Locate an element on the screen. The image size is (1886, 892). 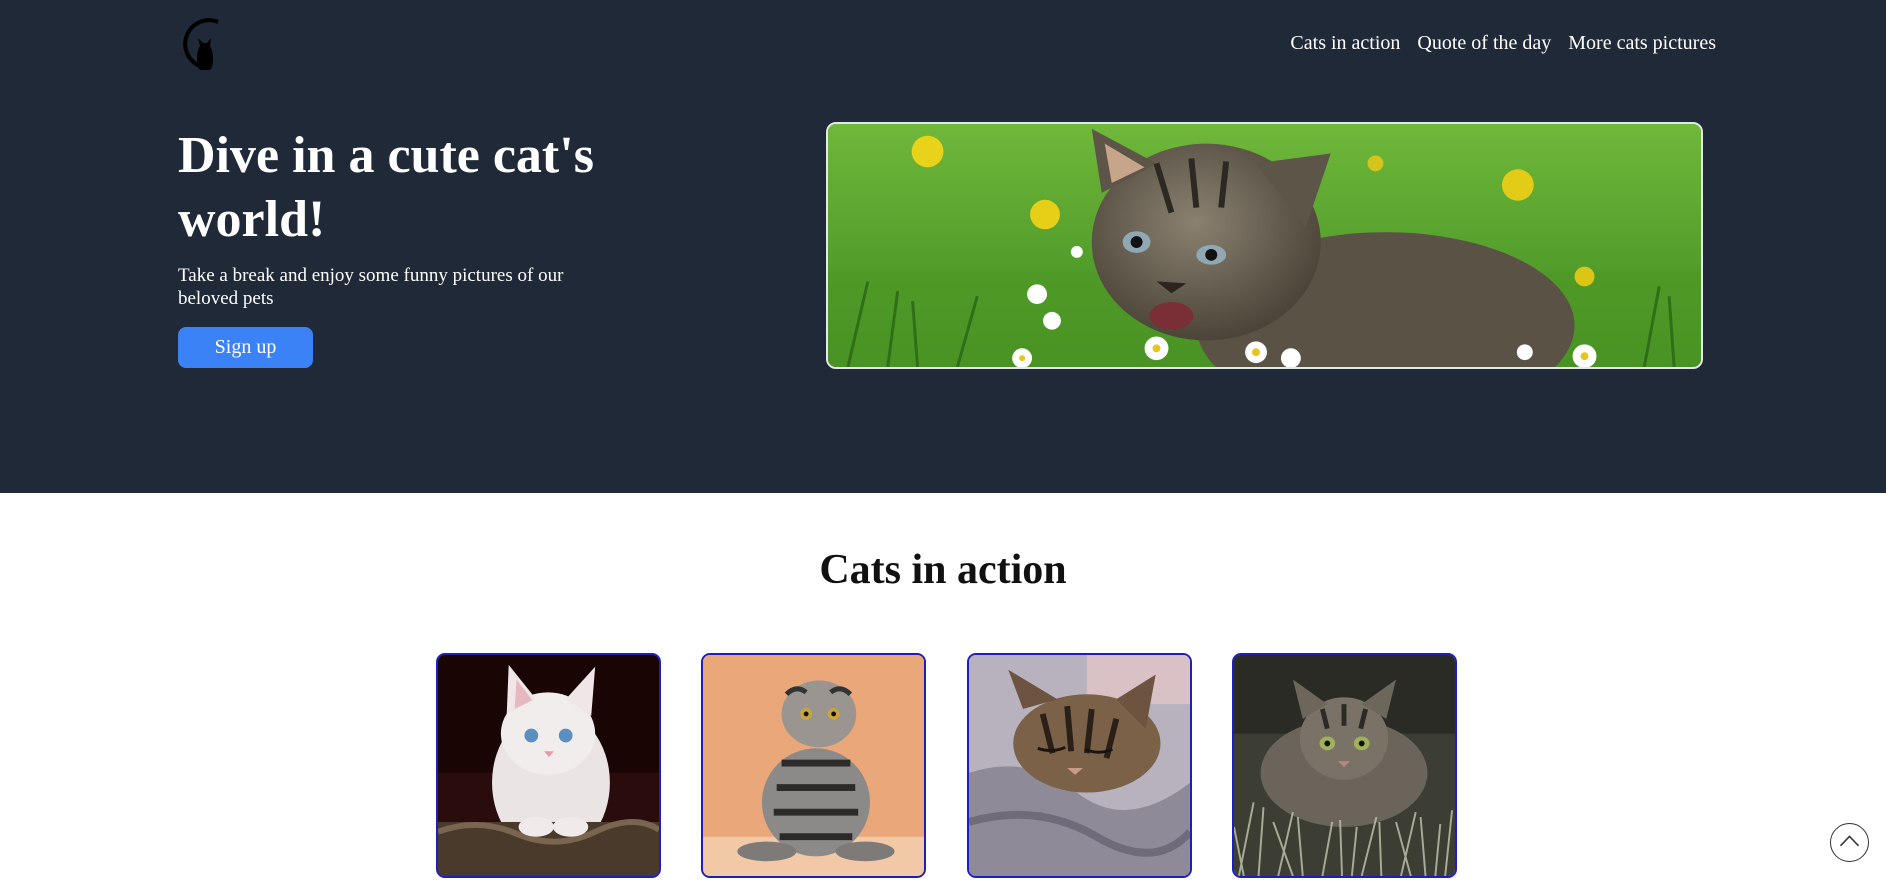
hero-kitten-image is located at coordinates (1264, 245).